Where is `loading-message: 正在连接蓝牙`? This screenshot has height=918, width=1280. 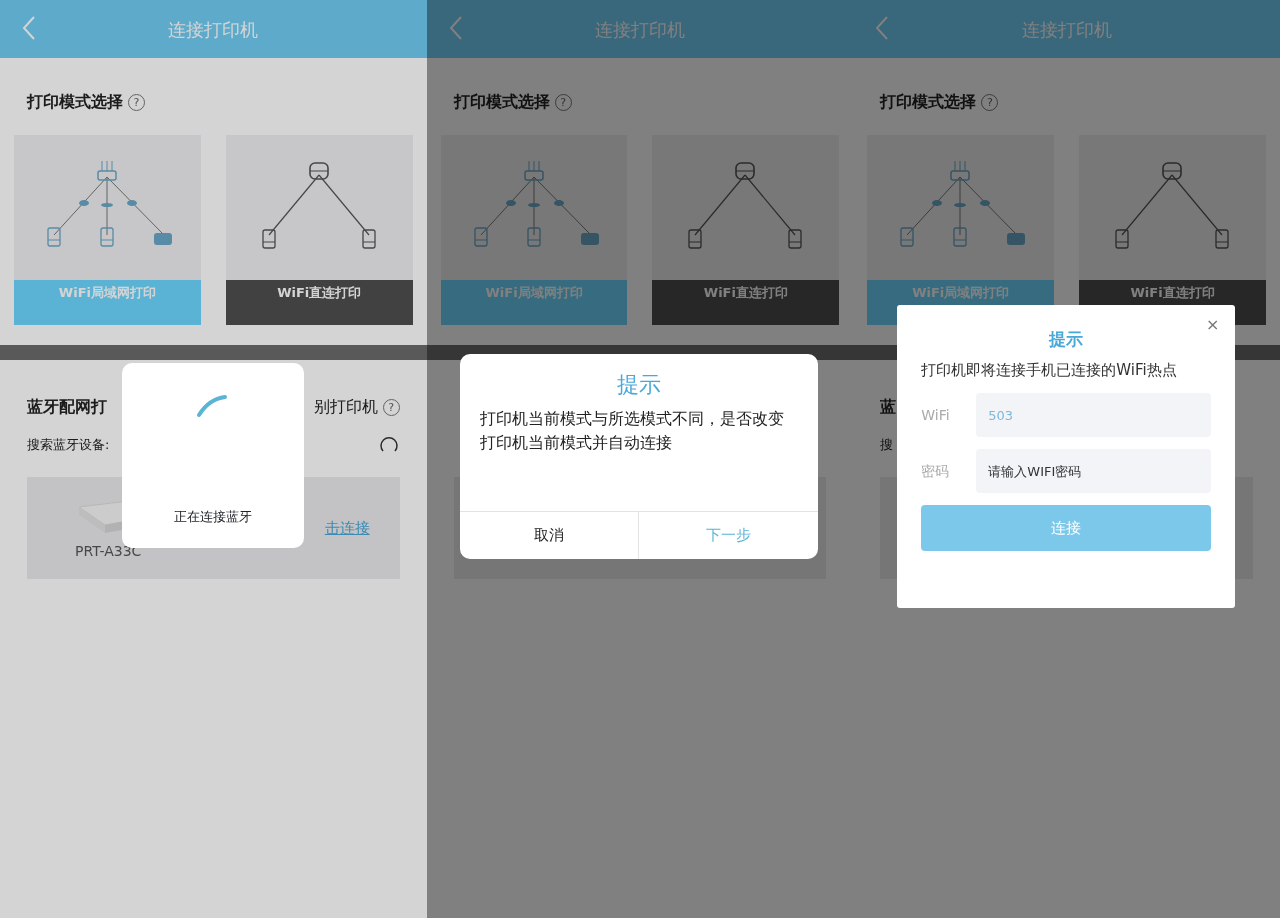
loading-message: 正在连接蓝牙 is located at coordinates (213, 516).